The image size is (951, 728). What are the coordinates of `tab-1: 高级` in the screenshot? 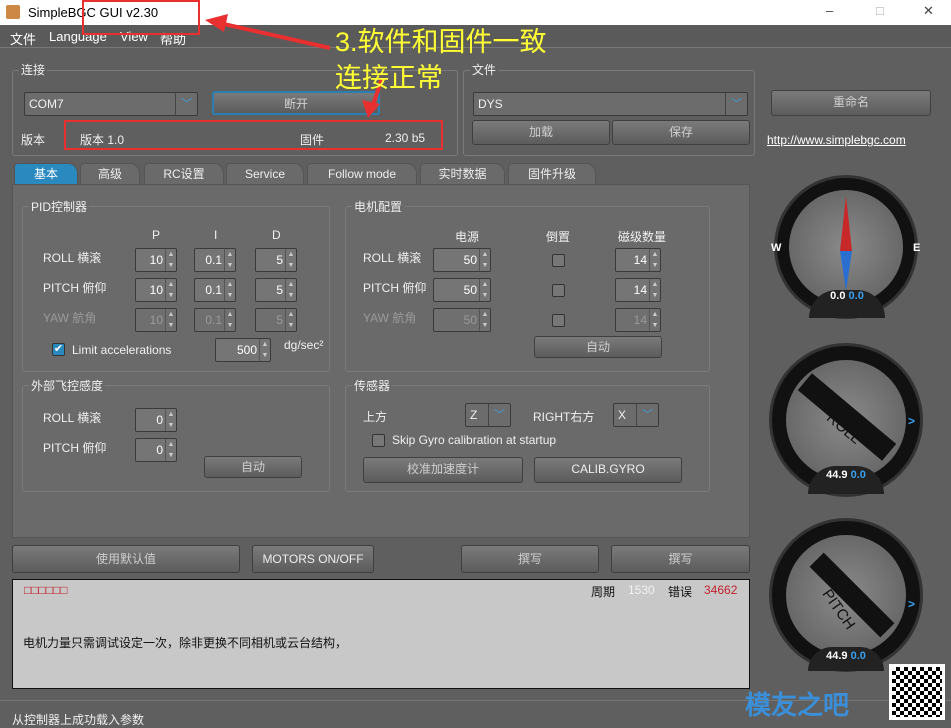 It's located at (110, 173).